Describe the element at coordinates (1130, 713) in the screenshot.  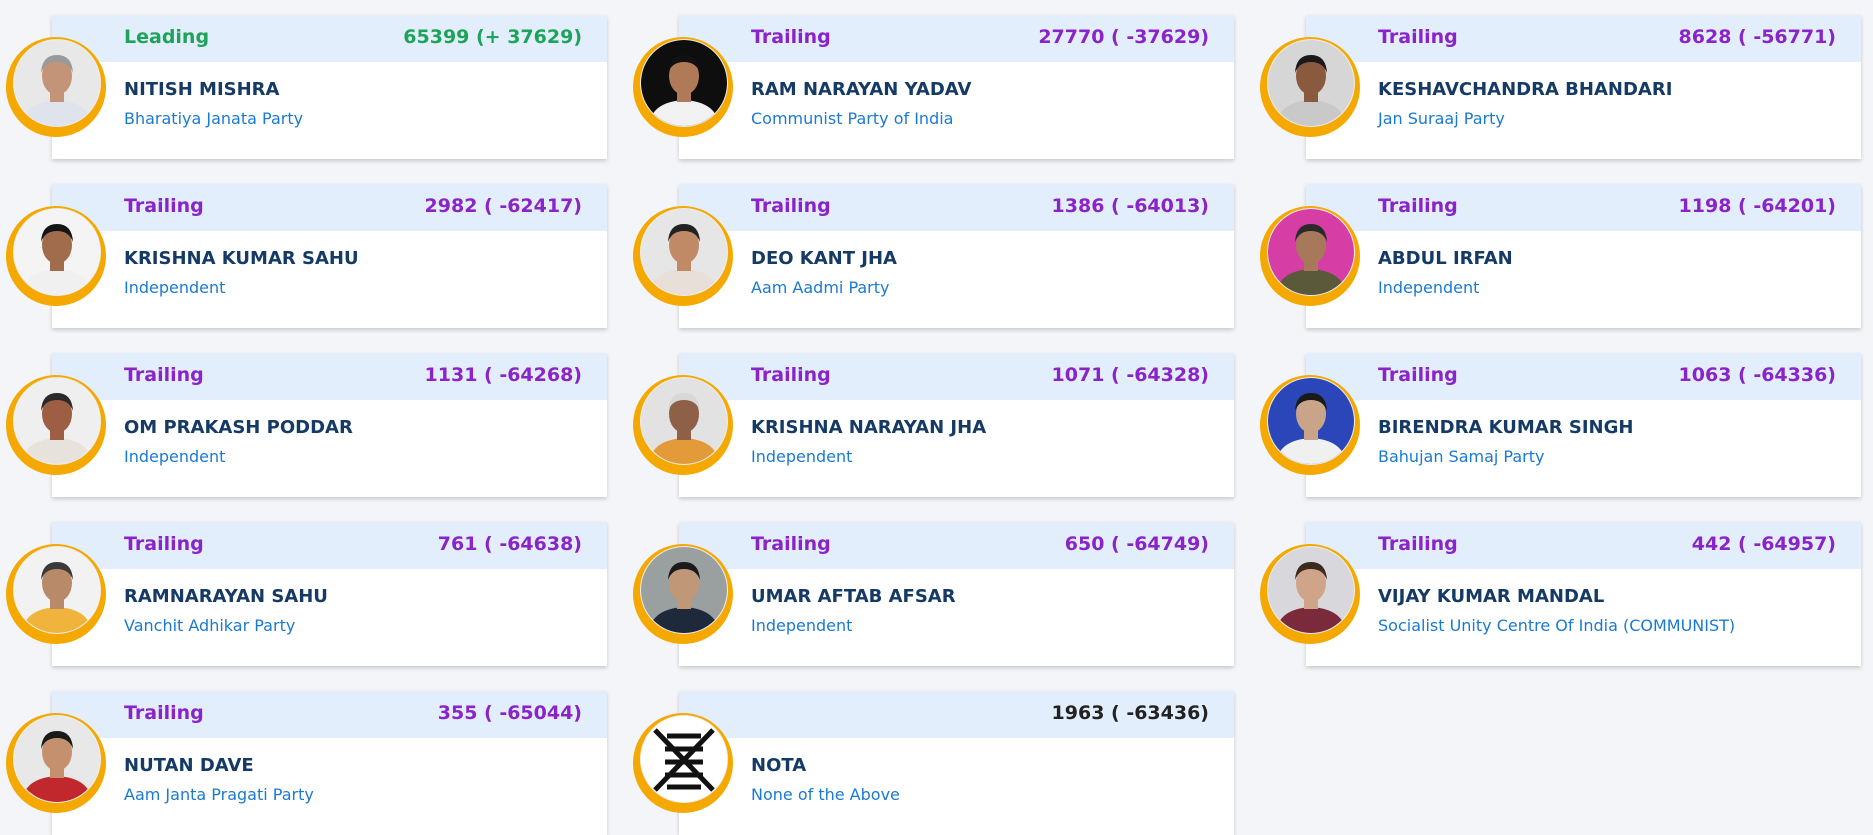
I see `vote-count: 1963 ( -63436)` at that location.